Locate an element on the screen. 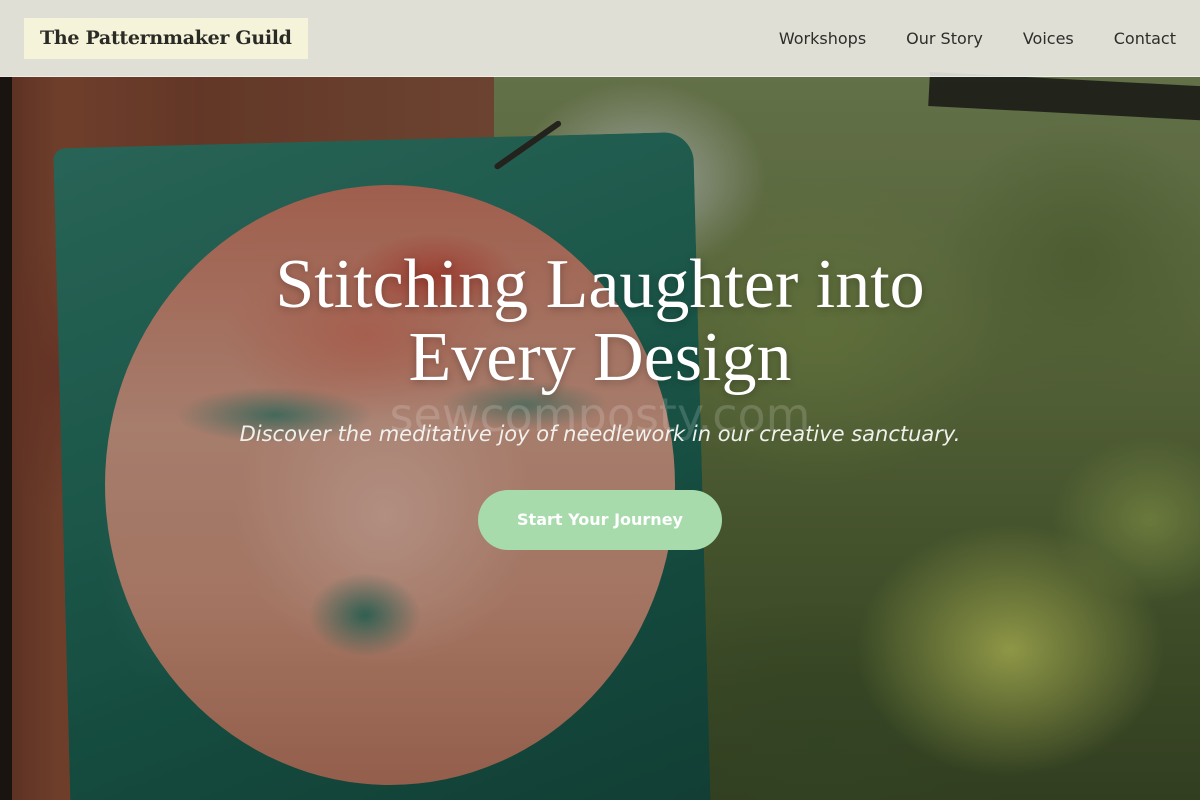 The image size is (1200, 800). nav-link-contact: Contact is located at coordinates (1145, 38).